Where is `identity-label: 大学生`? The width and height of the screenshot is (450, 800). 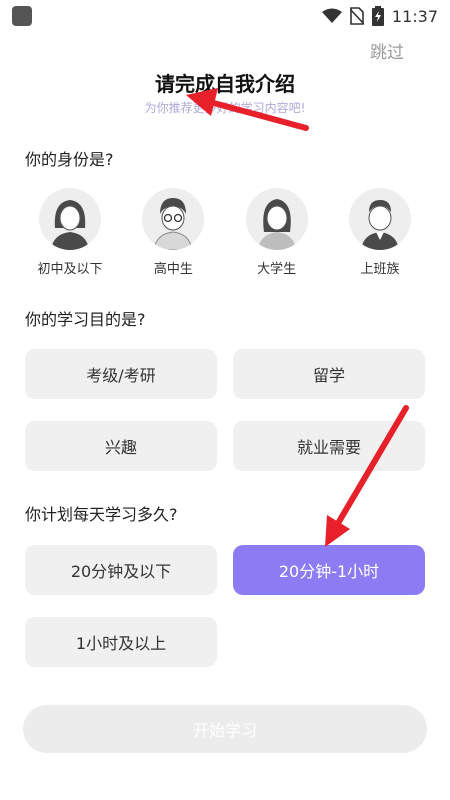
identity-label: 大学生 is located at coordinates (277, 269).